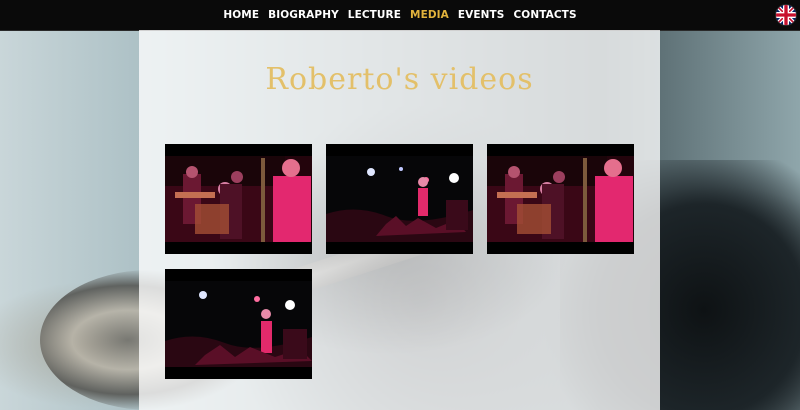 The image size is (800, 410). Describe the element at coordinates (544, 15) in the screenshot. I see `nav-item-contacts: CONTACTS` at that location.